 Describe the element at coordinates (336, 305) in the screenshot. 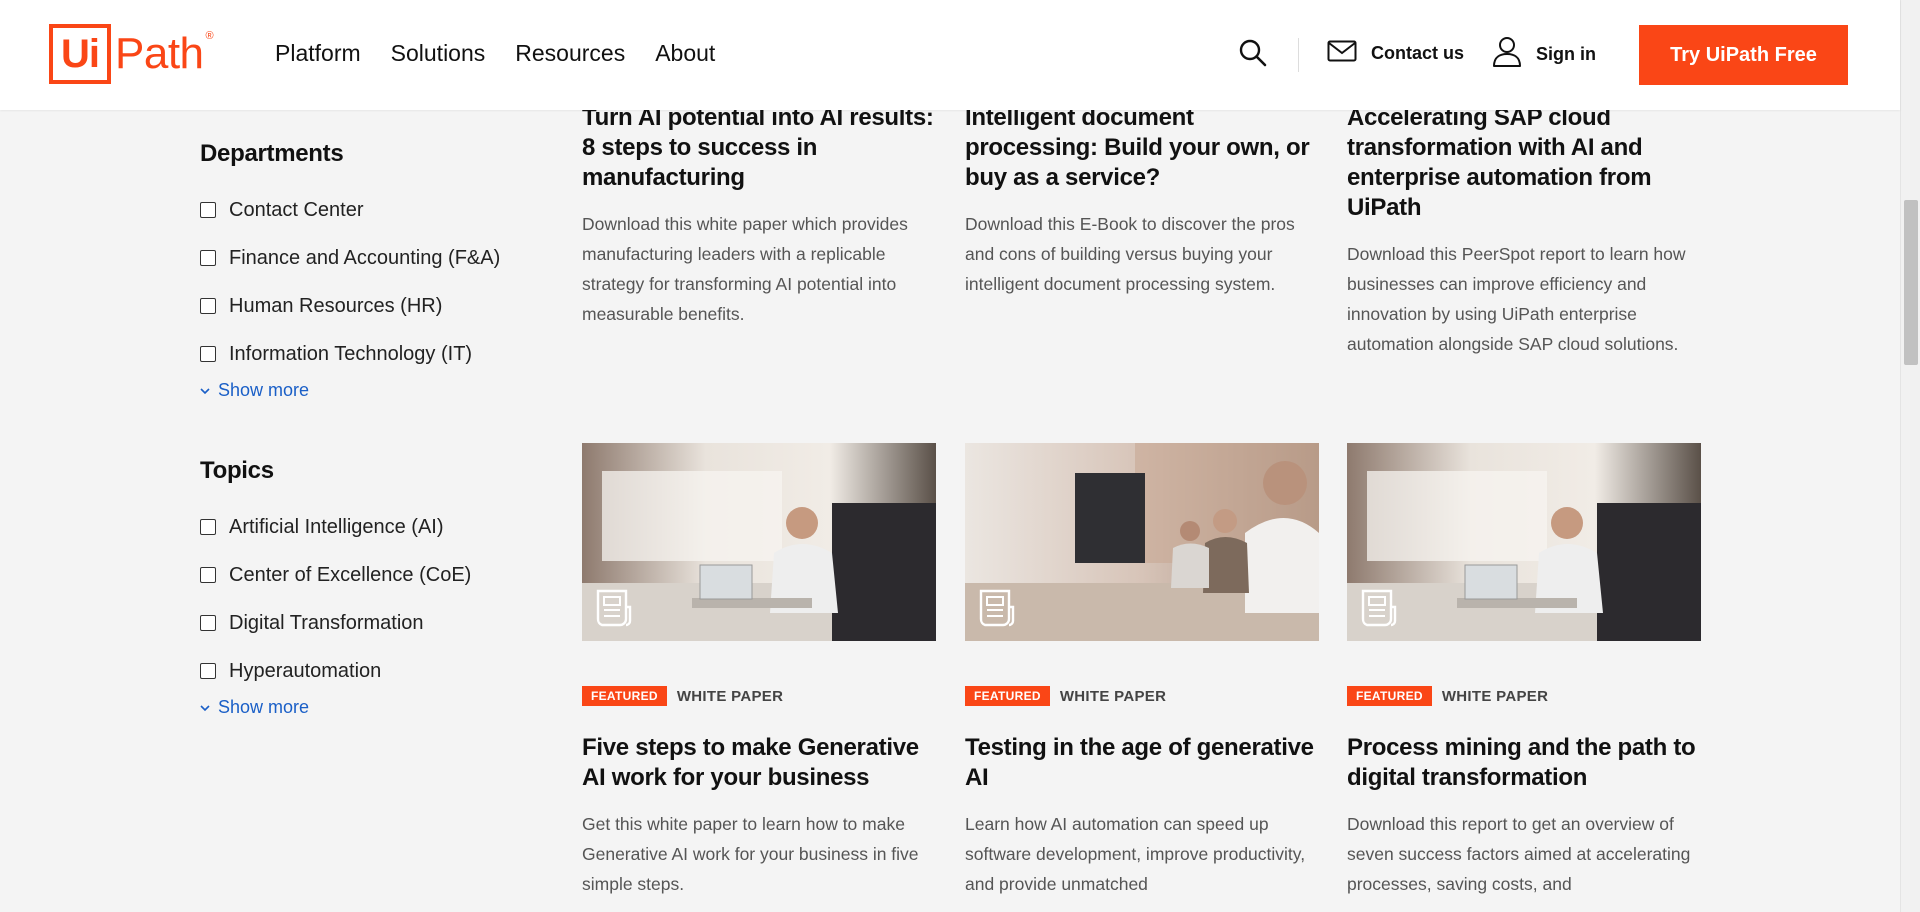

I see `filter-label: Human Resources (HR)` at that location.